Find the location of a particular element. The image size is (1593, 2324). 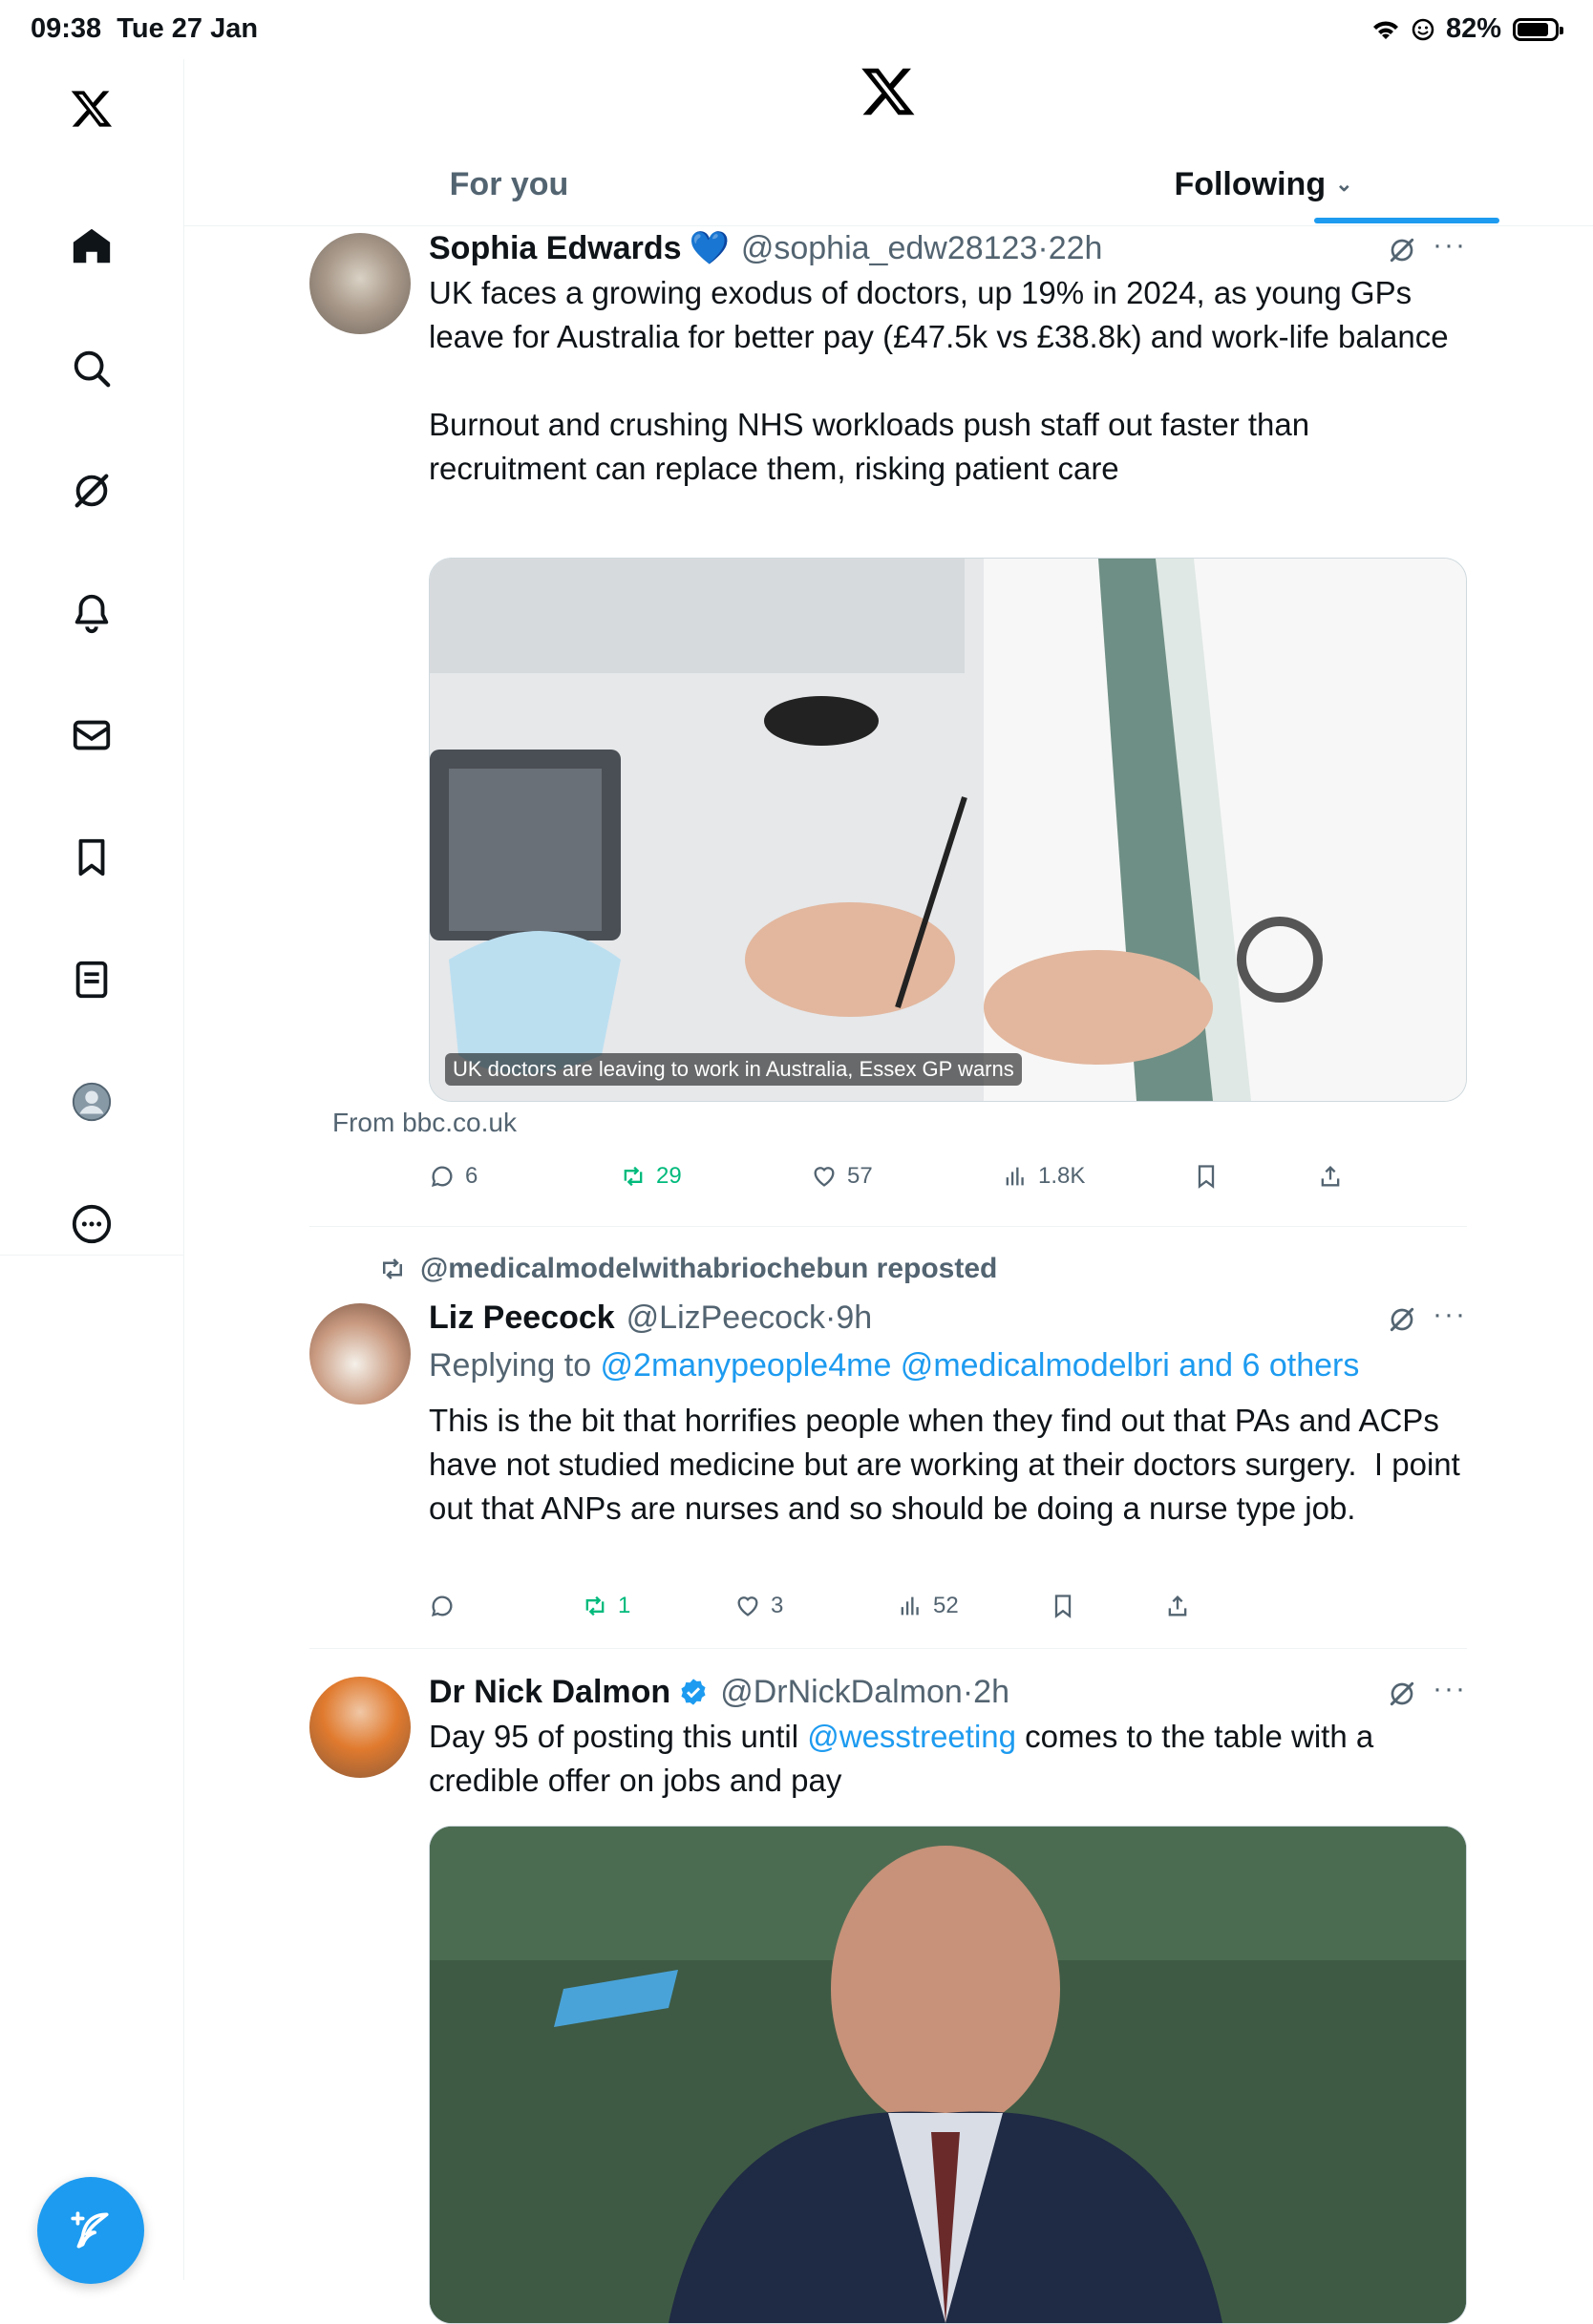

sidebar is located at coordinates (92, 1171).